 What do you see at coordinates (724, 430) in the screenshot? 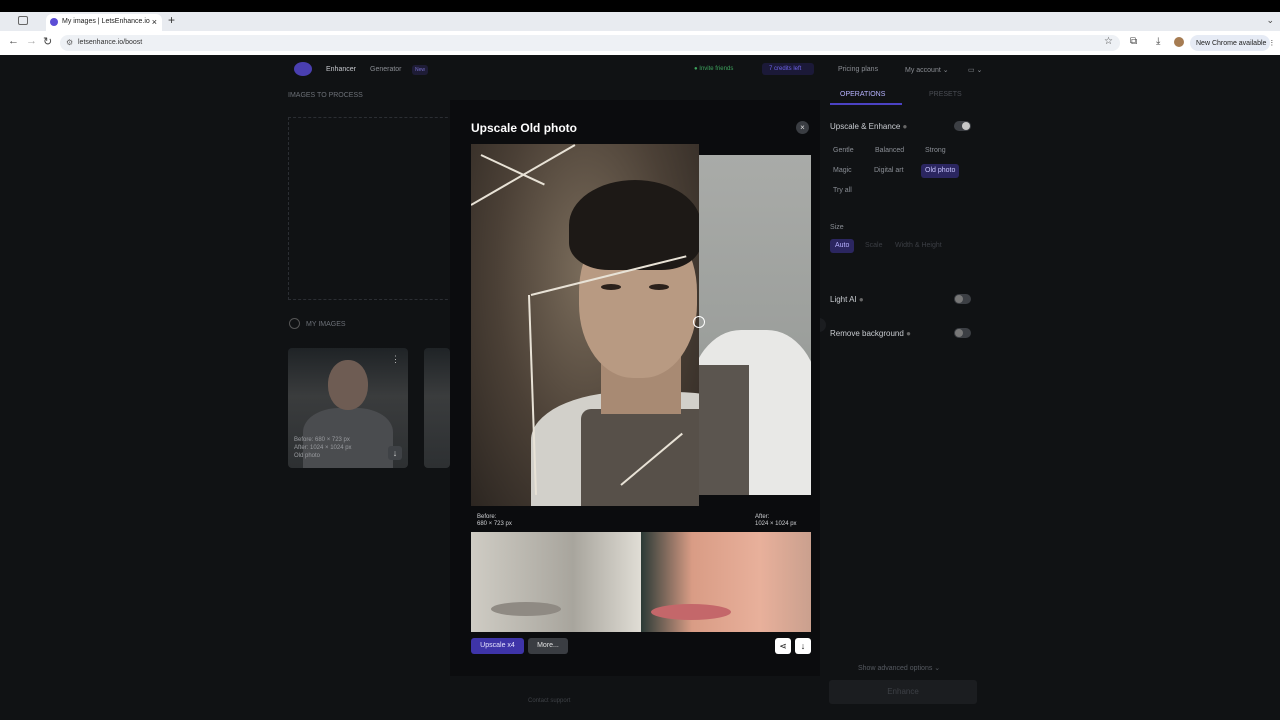
I see `after-vest` at bounding box center [724, 430].